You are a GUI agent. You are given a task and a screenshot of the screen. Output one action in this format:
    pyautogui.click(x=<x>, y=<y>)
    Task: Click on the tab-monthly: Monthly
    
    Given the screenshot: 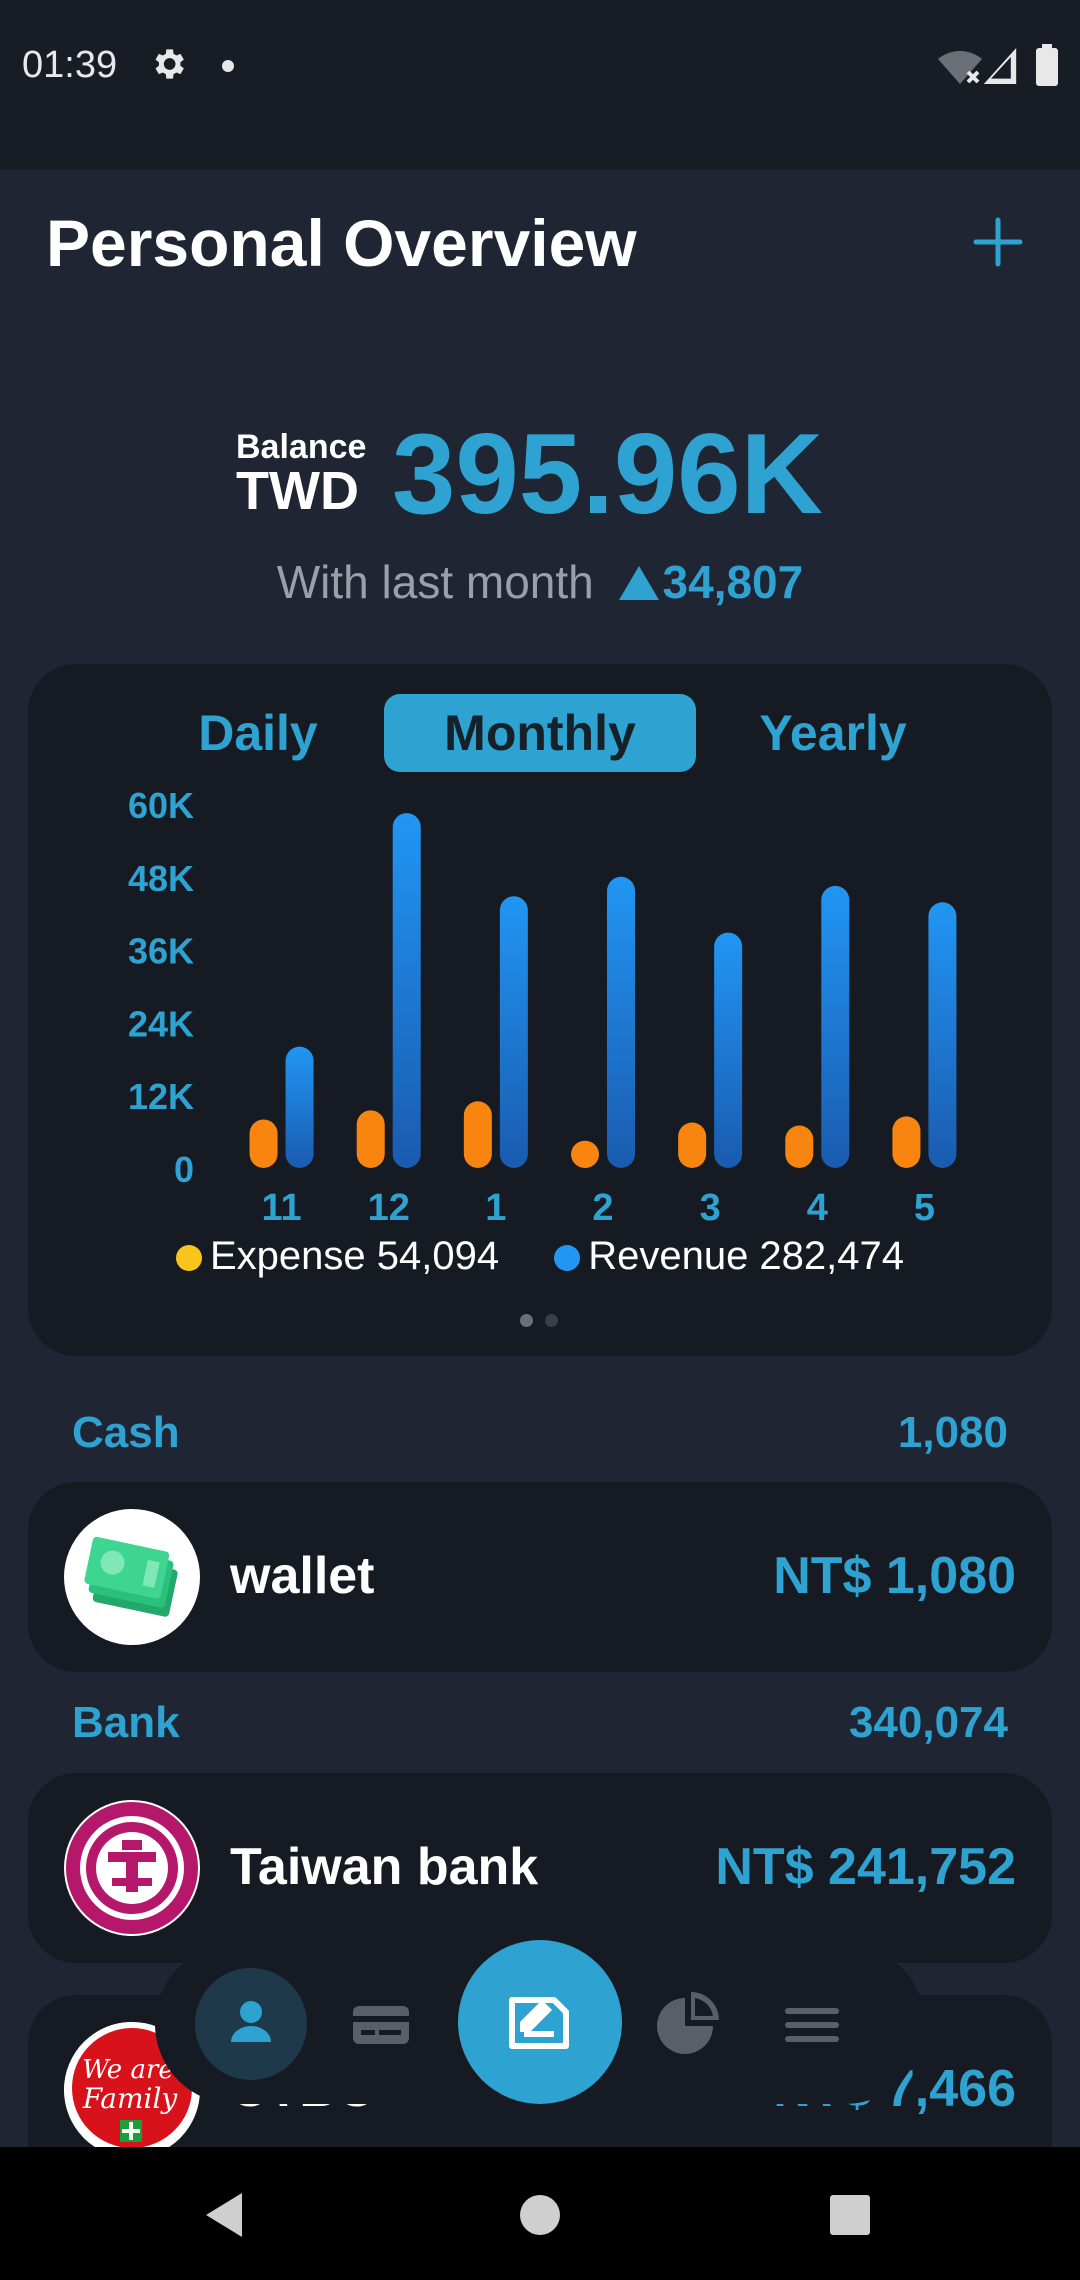 What is the action you would take?
    pyautogui.click(x=540, y=733)
    